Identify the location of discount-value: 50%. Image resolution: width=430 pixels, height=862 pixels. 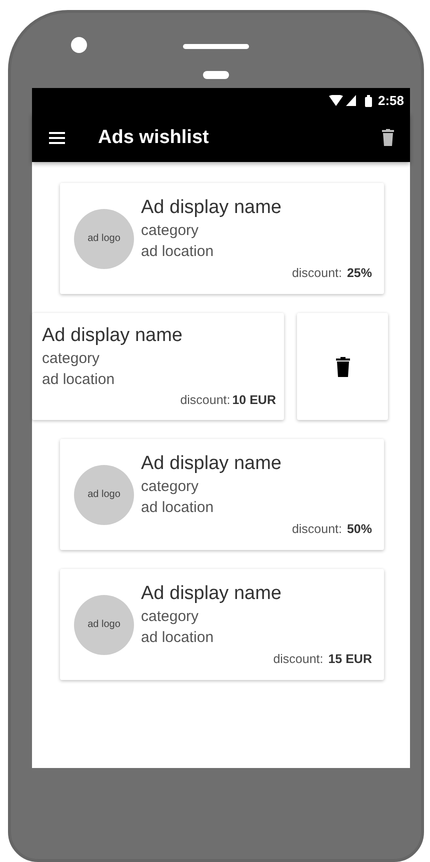
(359, 529).